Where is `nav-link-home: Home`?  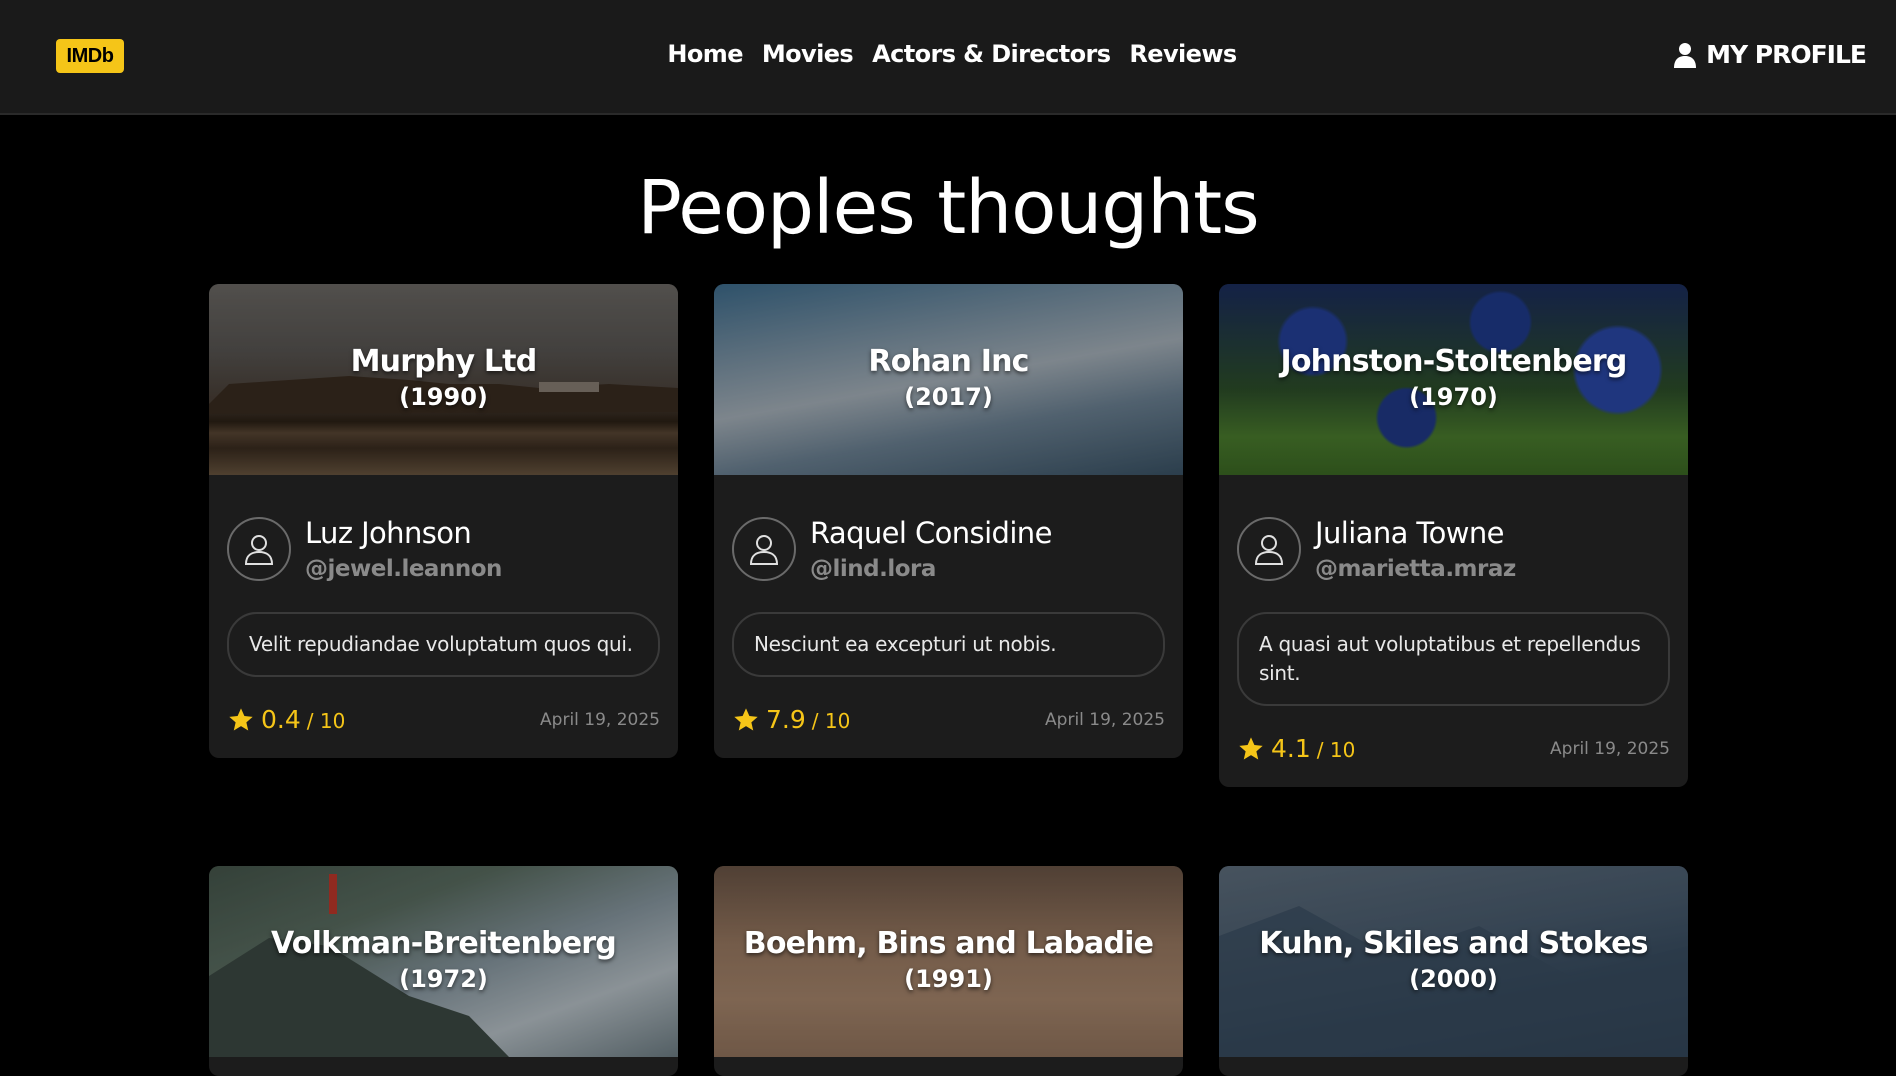
nav-link-home: Home is located at coordinates (705, 54).